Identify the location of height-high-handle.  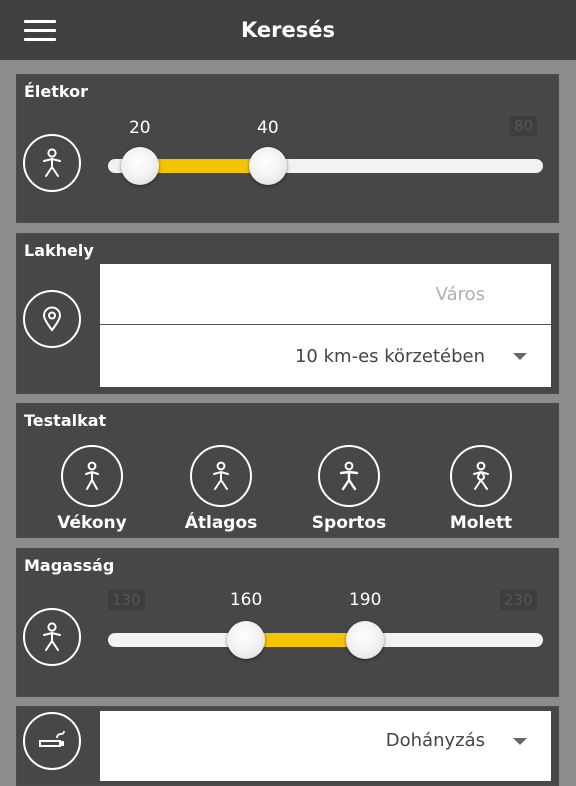
(365, 640).